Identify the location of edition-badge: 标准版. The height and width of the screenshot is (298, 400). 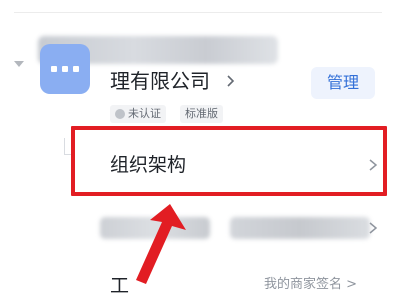
(201, 114).